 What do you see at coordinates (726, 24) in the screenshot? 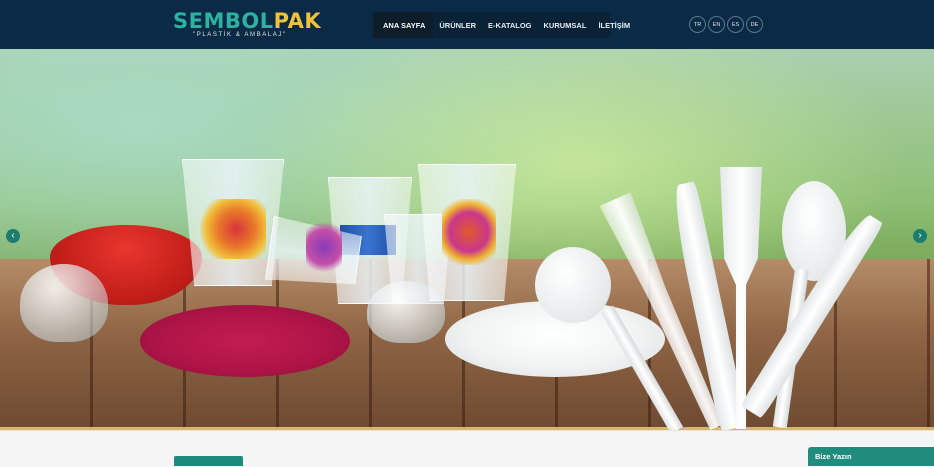
I see `language-switcher: TR EN ES DE` at bounding box center [726, 24].